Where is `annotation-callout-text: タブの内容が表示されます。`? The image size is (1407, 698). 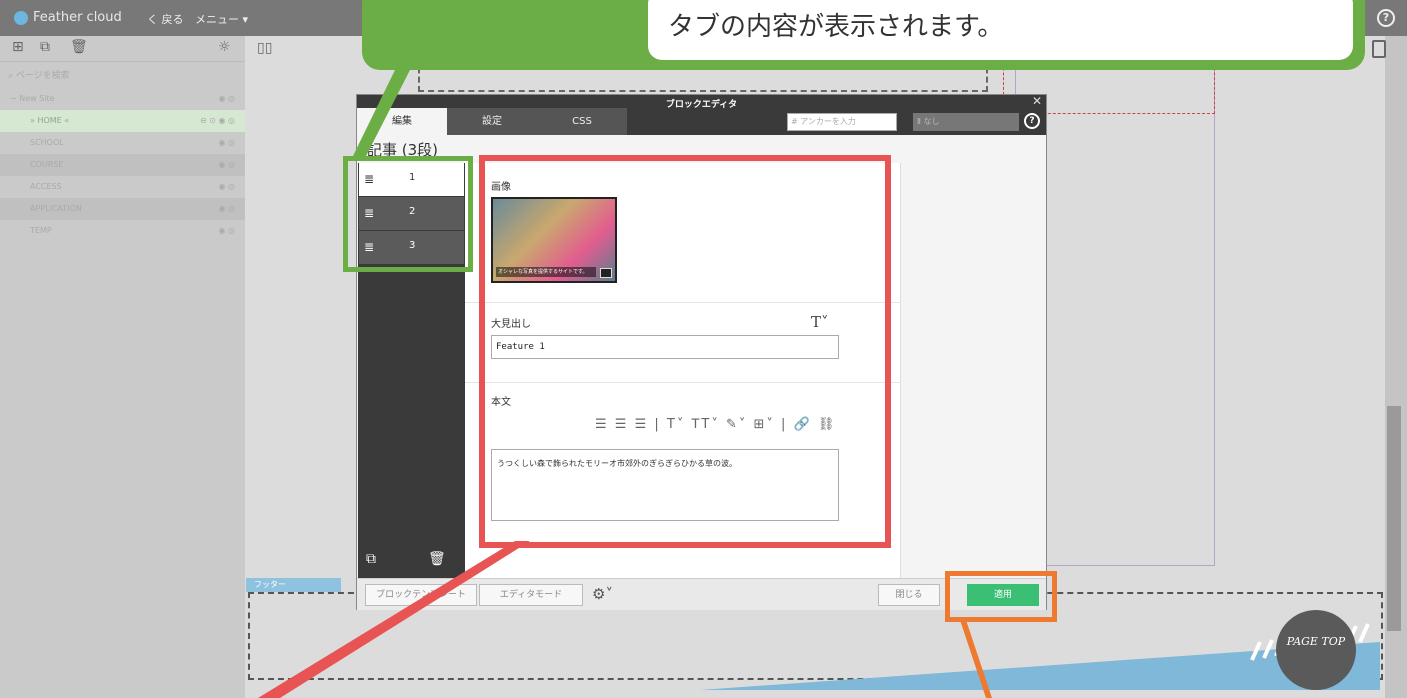
annotation-callout-text: タブの内容が表示されます。 is located at coordinates (836, 27).